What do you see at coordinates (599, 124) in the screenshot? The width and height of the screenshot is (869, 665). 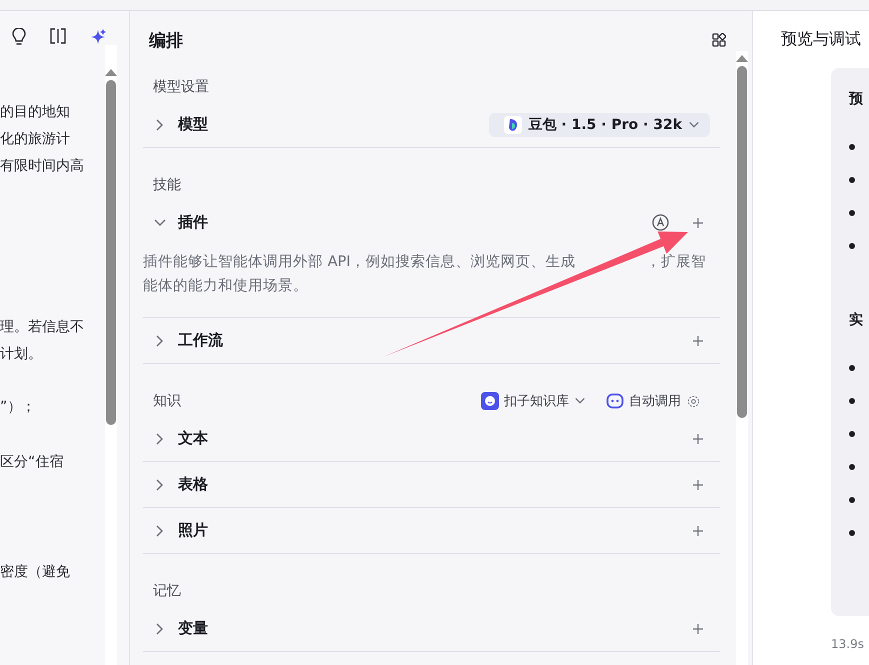 I see `model-selector: 豆包 · 1.5 · Pro · 32k` at bounding box center [599, 124].